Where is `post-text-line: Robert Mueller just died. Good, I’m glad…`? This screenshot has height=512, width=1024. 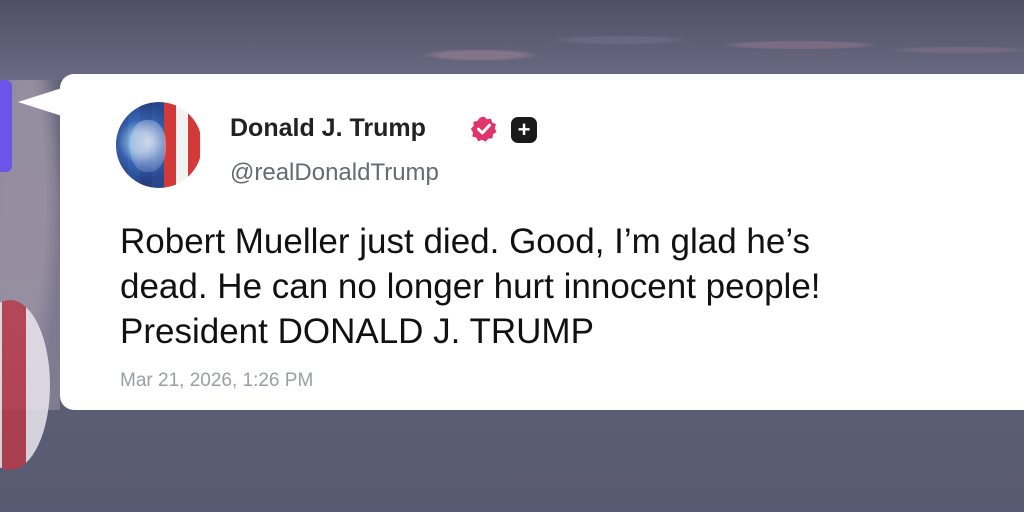 post-text-line: Robert Mueller just died. Good, I’m glad… is located at coordinates (465, 241).